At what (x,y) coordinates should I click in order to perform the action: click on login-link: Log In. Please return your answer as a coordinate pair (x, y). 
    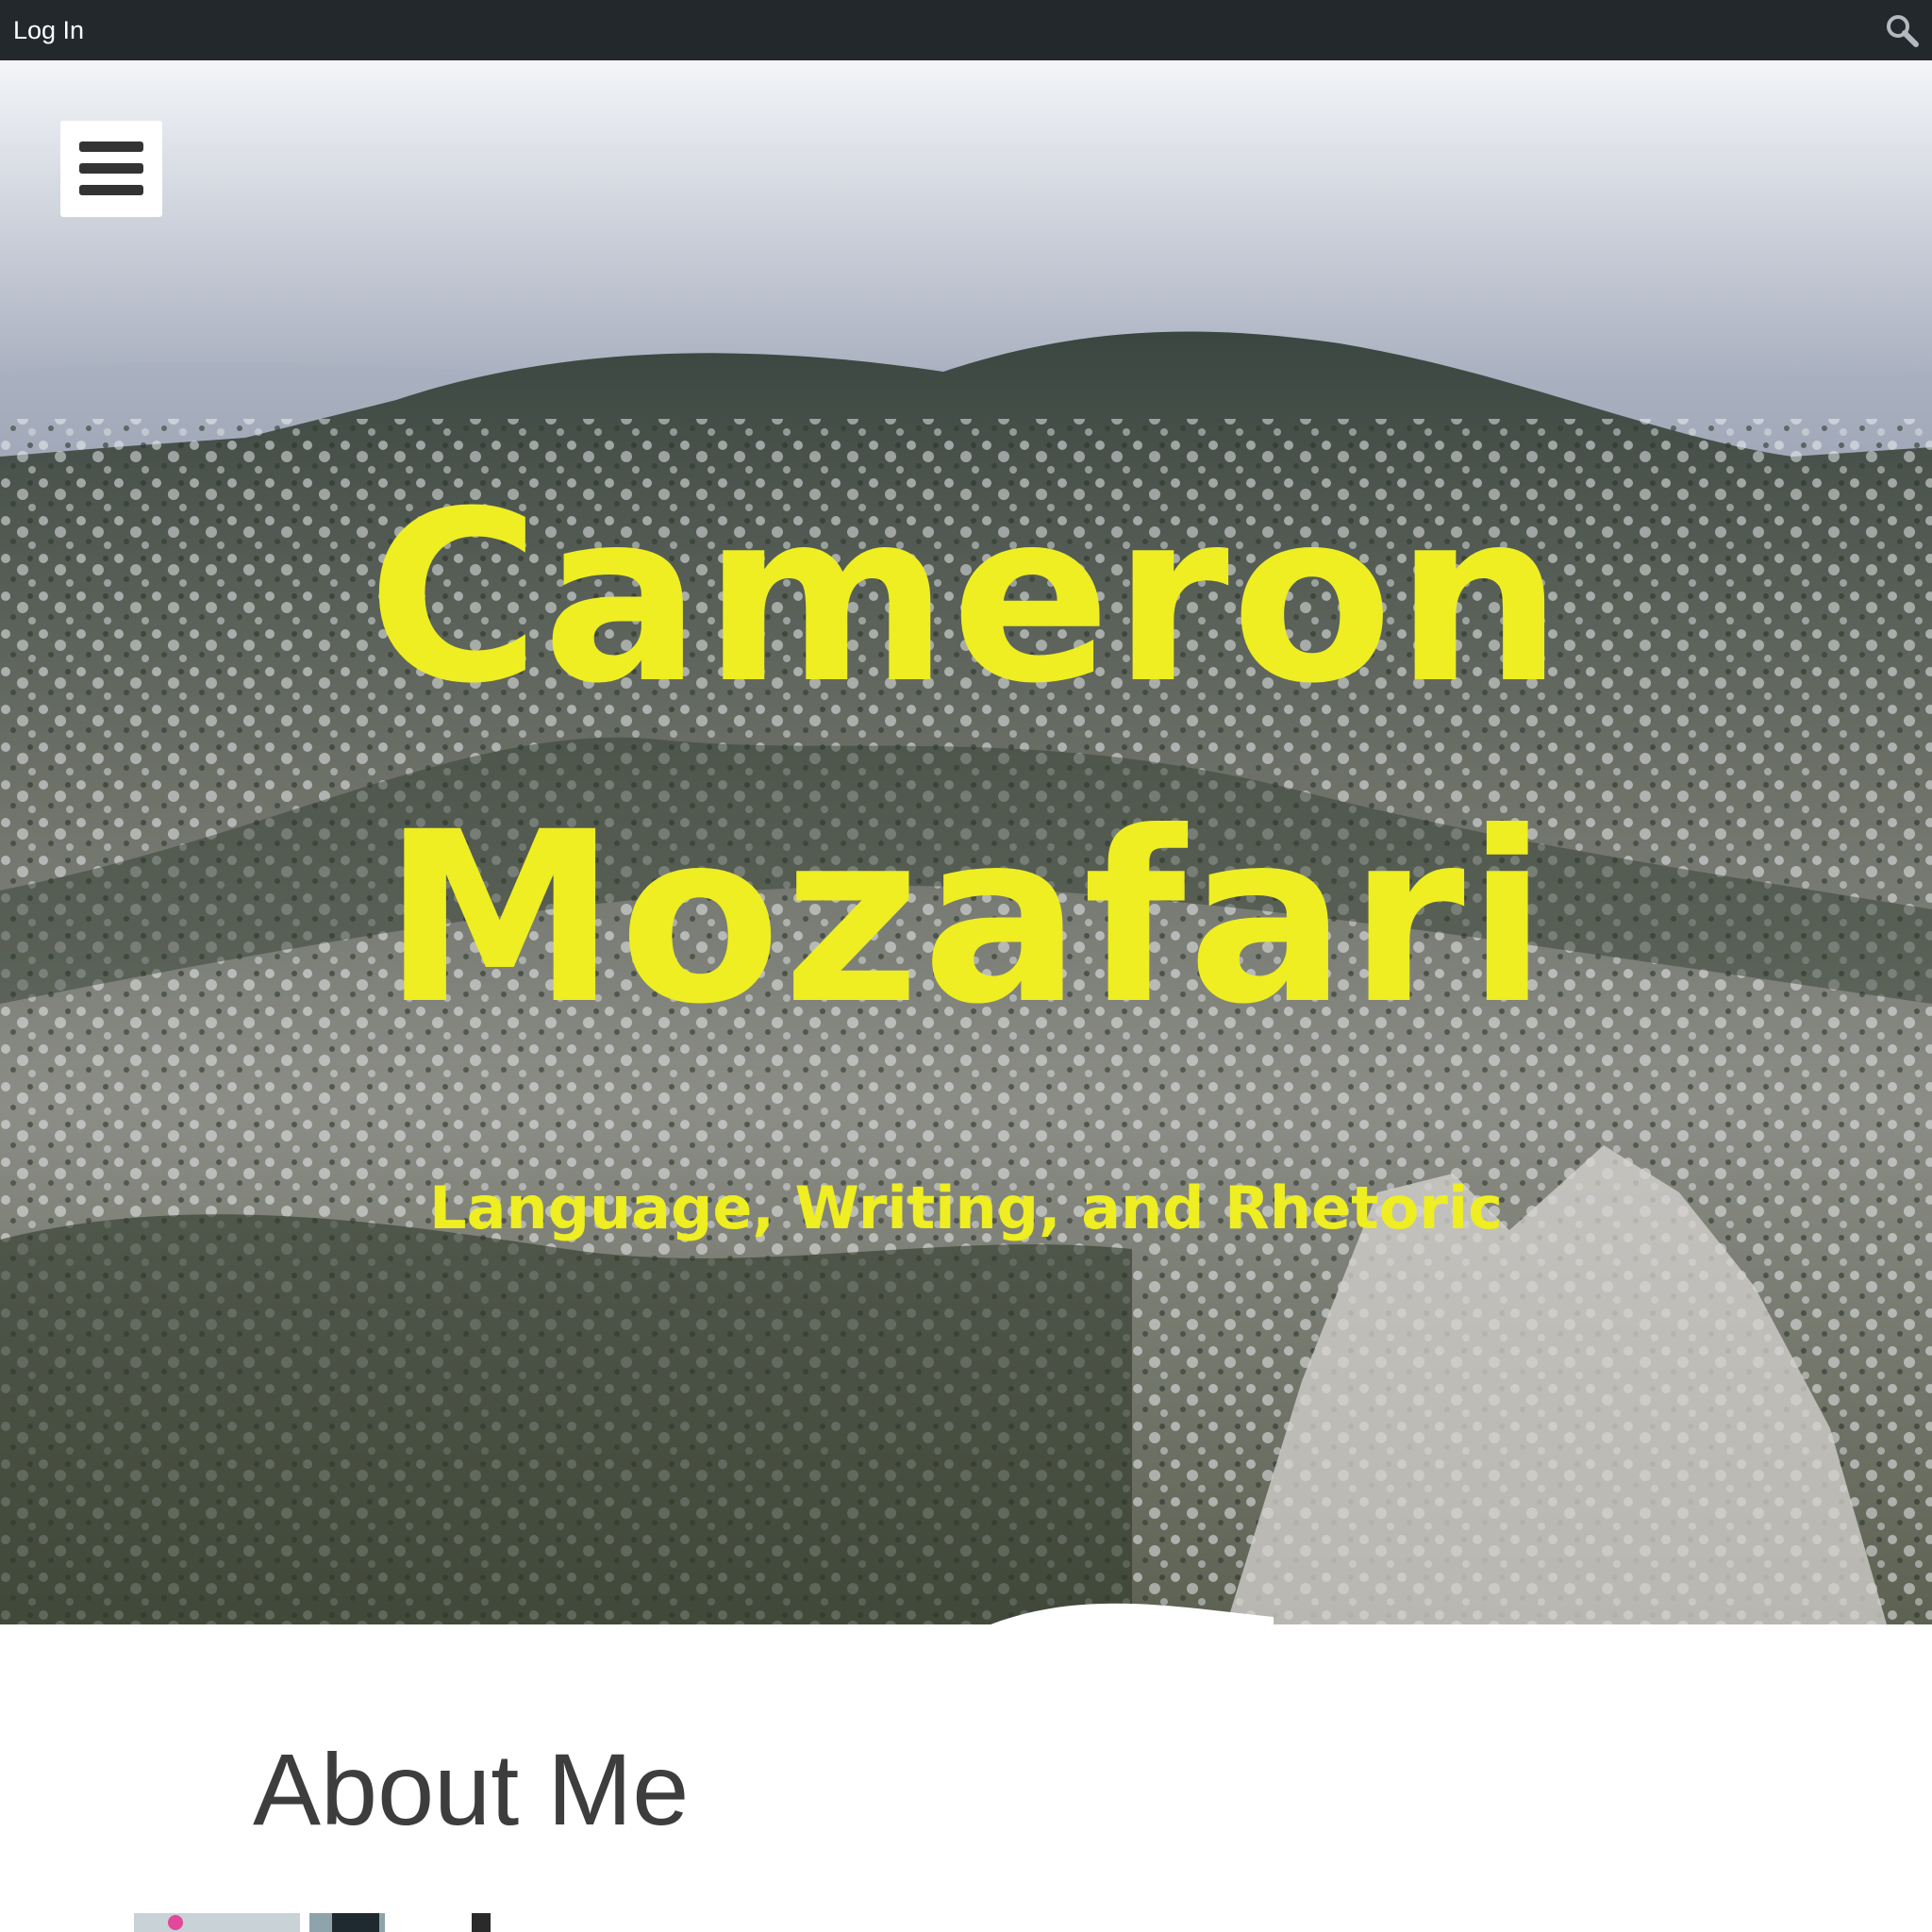
    Looking at the image, I should click on (49, 30).